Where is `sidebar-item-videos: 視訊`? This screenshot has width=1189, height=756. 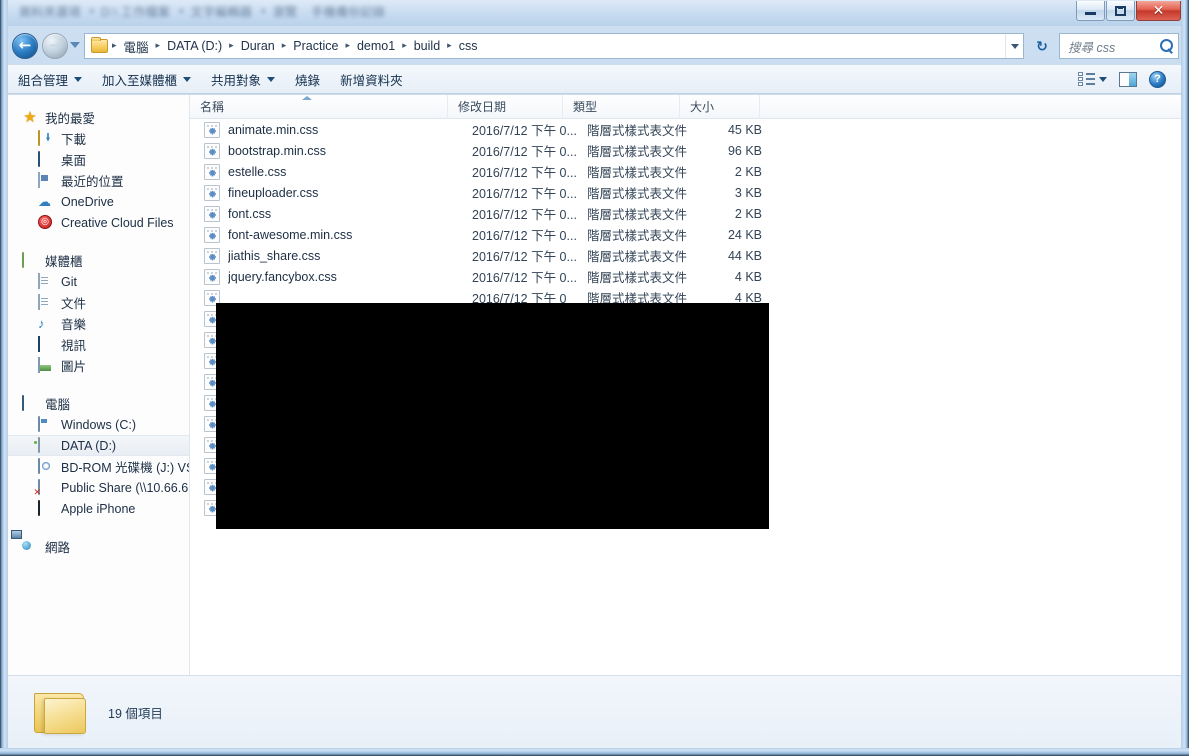
sidebar-item-videos: 視訊 is located at coordinates (98, 344).